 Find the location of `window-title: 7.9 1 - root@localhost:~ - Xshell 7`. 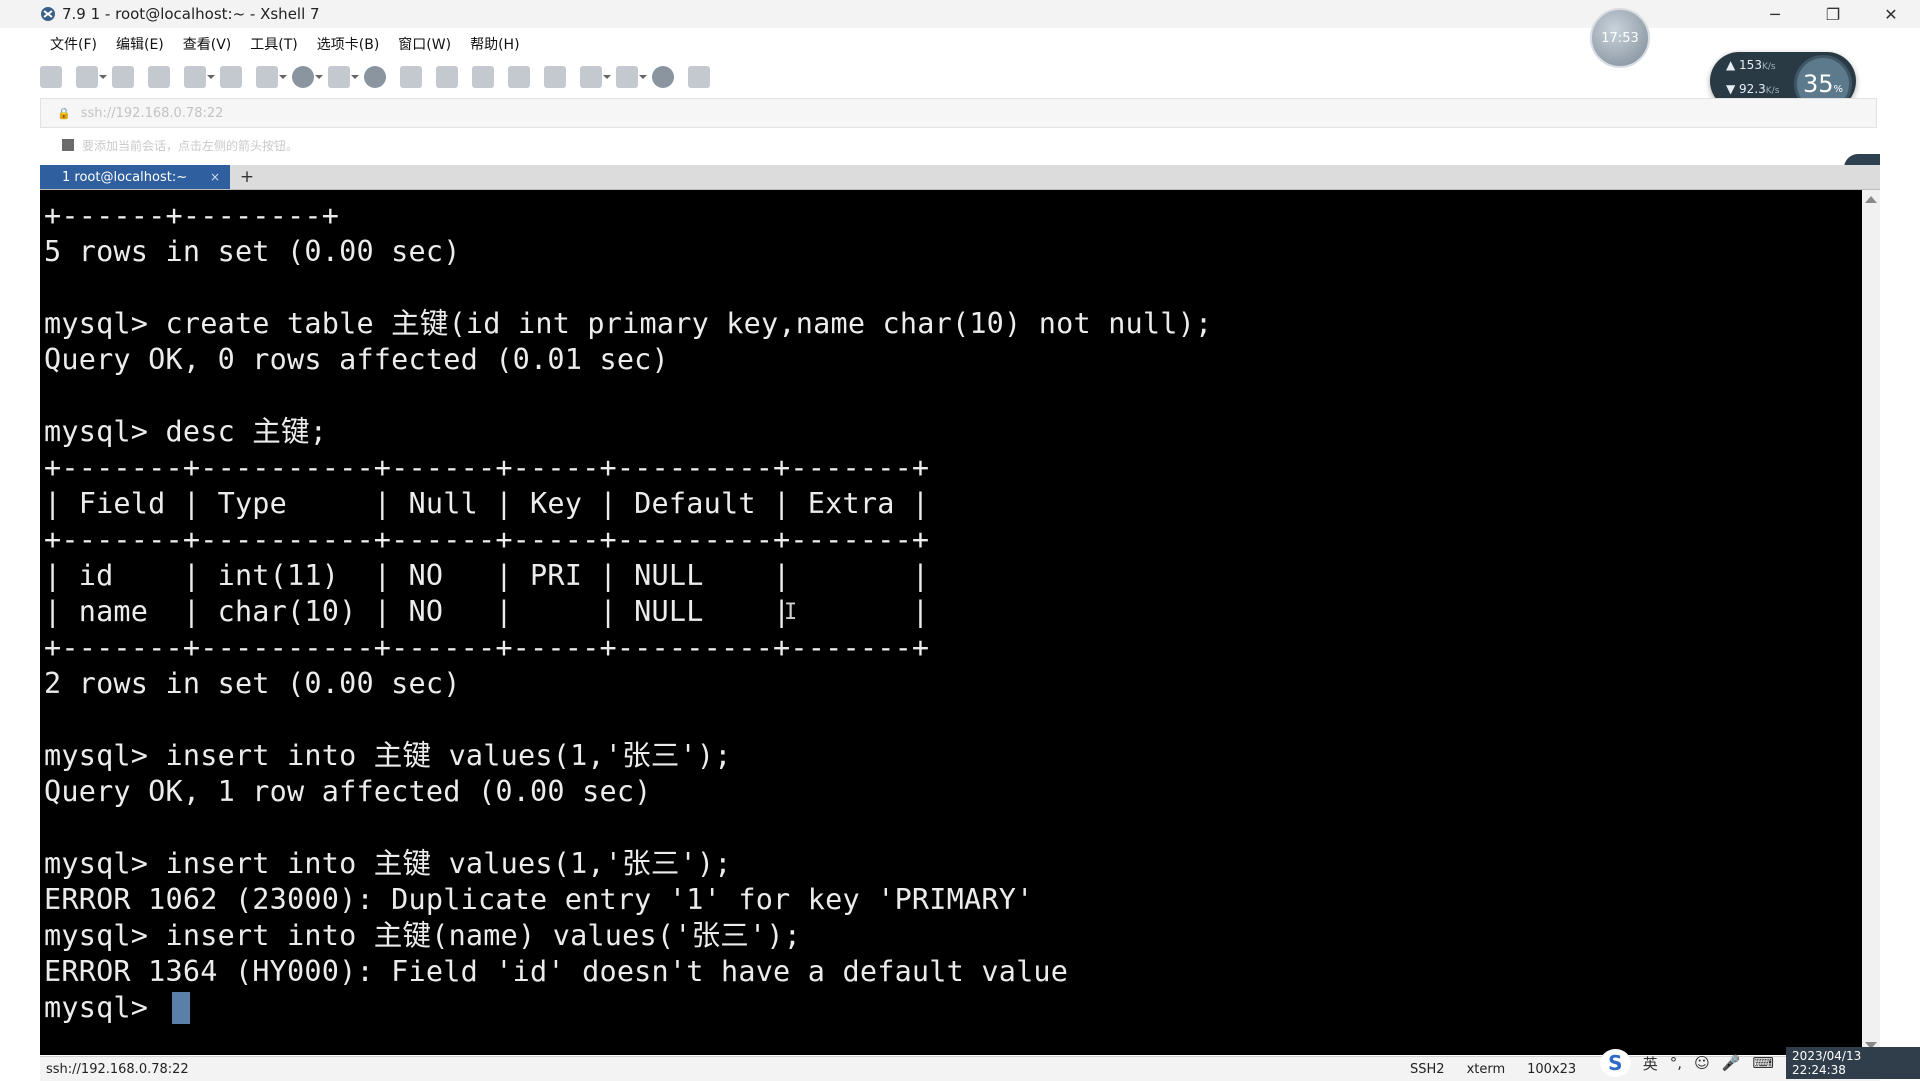

window-title: 7.9 1 - root@localhost:~ - Xshell 7 is located at coordinates (191, 14).